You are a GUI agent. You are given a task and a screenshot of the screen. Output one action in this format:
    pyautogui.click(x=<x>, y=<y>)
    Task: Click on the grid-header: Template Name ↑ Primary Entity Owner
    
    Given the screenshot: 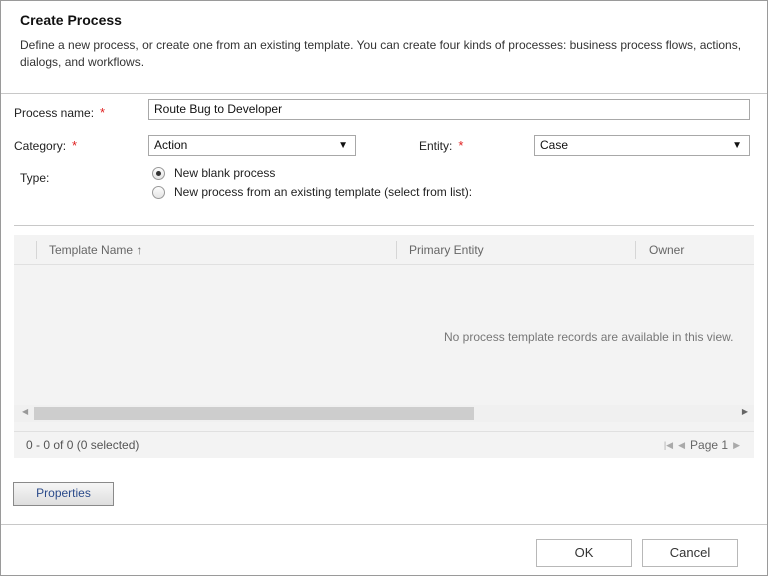 What is the action you would take?
    pyautogui.click(x=384, y=250)
    